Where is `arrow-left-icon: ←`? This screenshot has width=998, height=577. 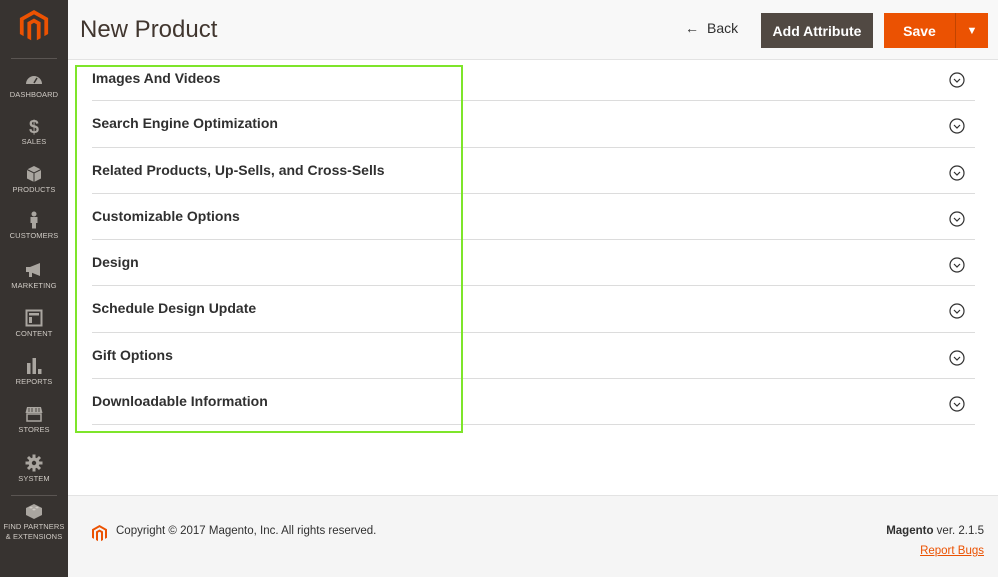
arrow-left-icon: ← is located at coordinates (692, 28).